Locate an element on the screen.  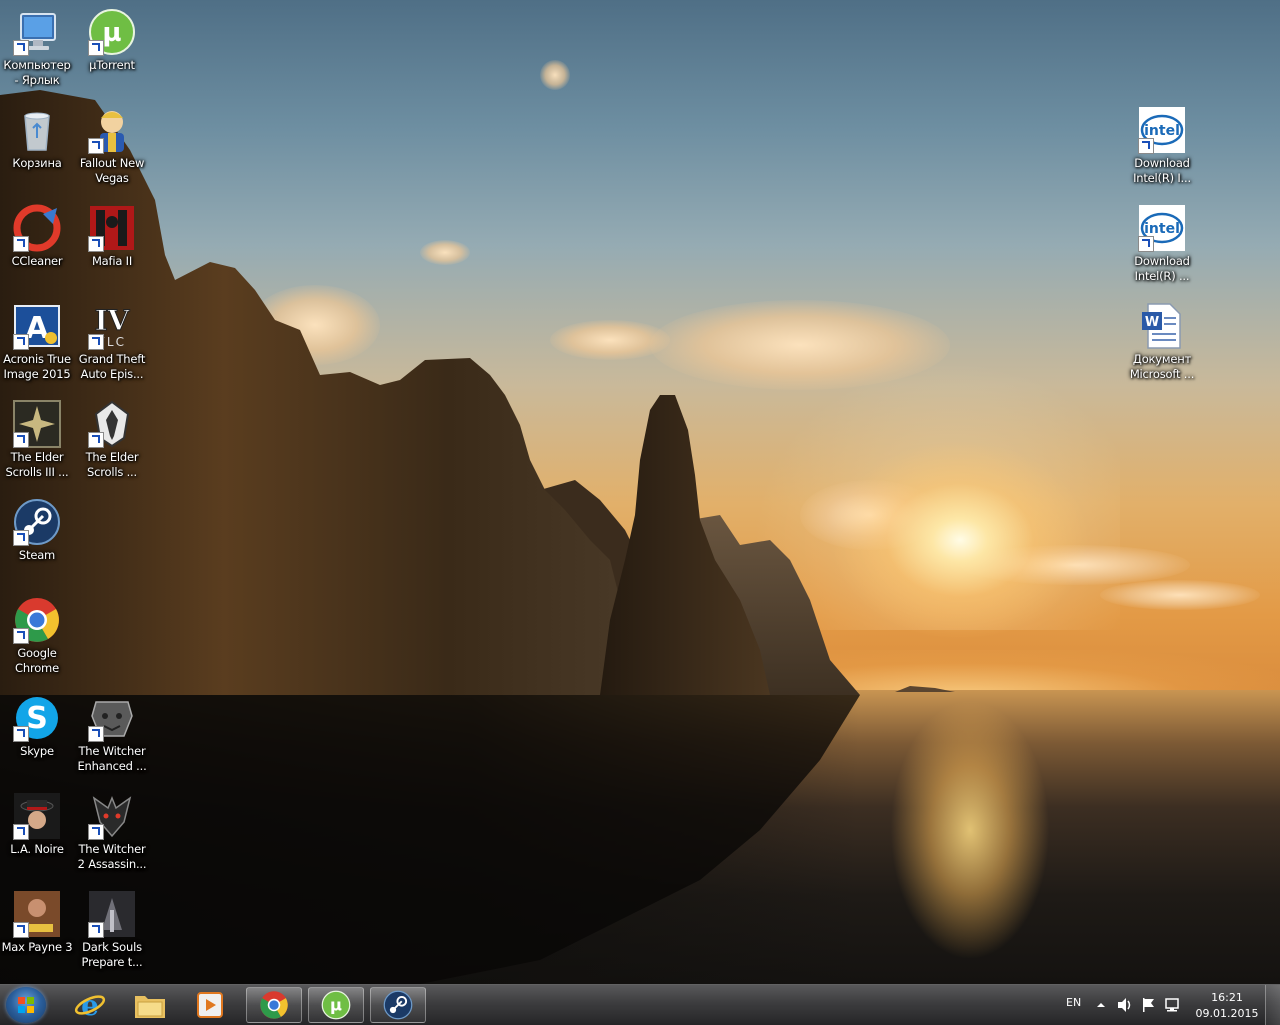
gta-iv-icon: IV FLC is located at coordinates (112, 326).